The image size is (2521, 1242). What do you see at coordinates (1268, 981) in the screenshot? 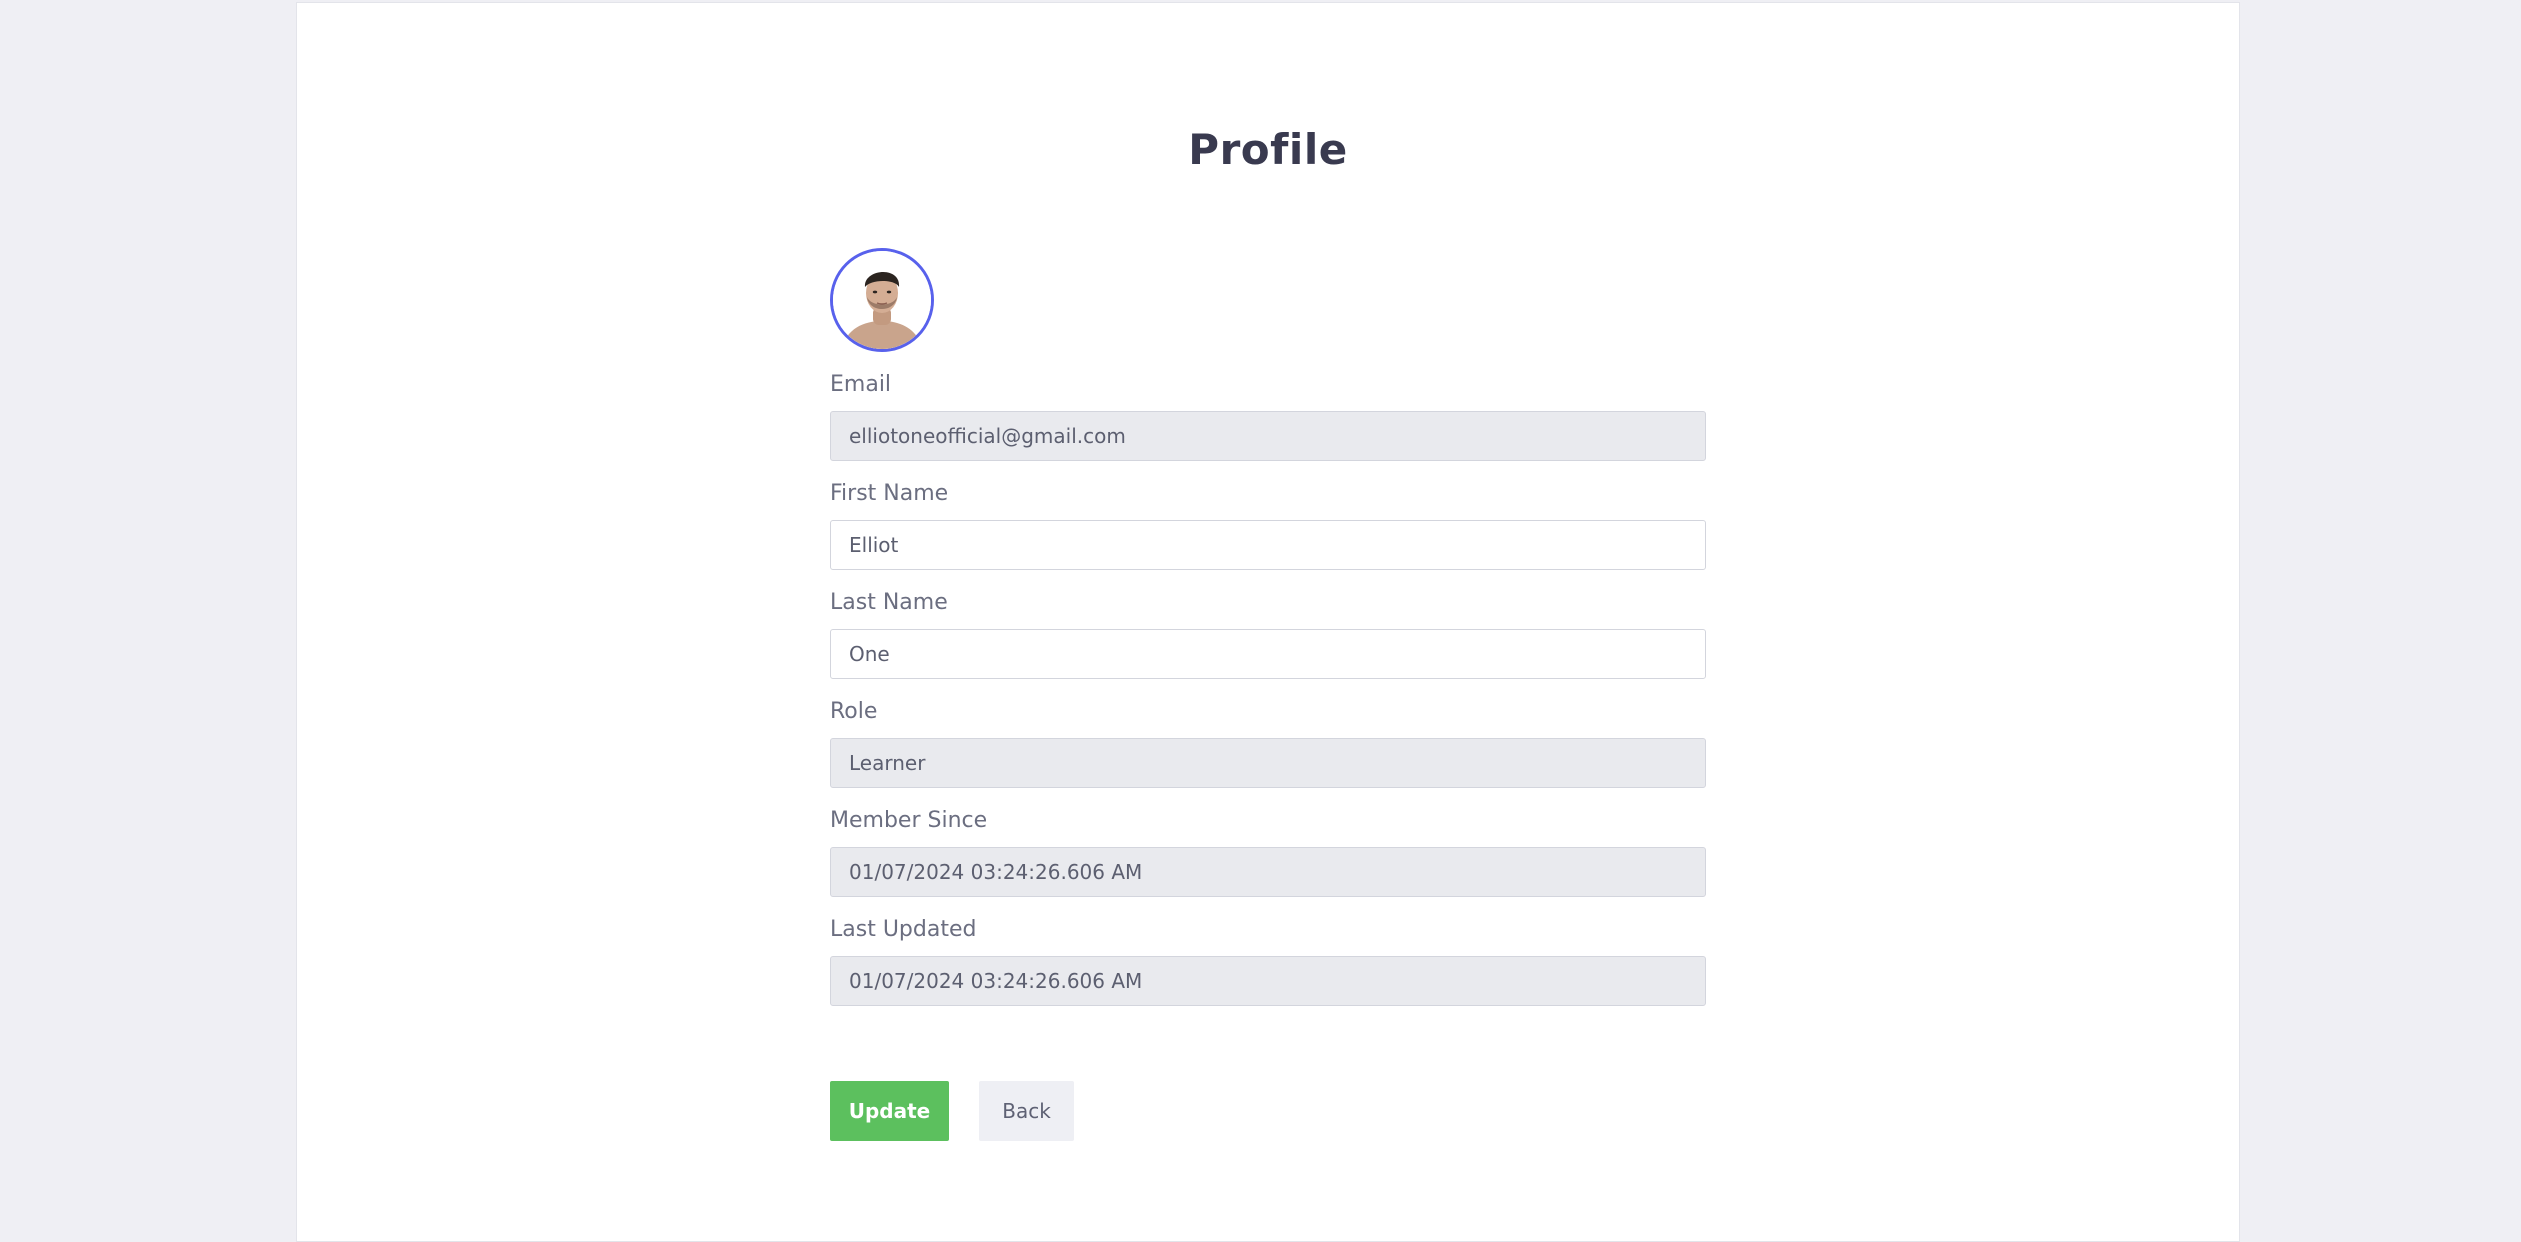
I see `last-updated-field` at bounding box center [1268, 981].